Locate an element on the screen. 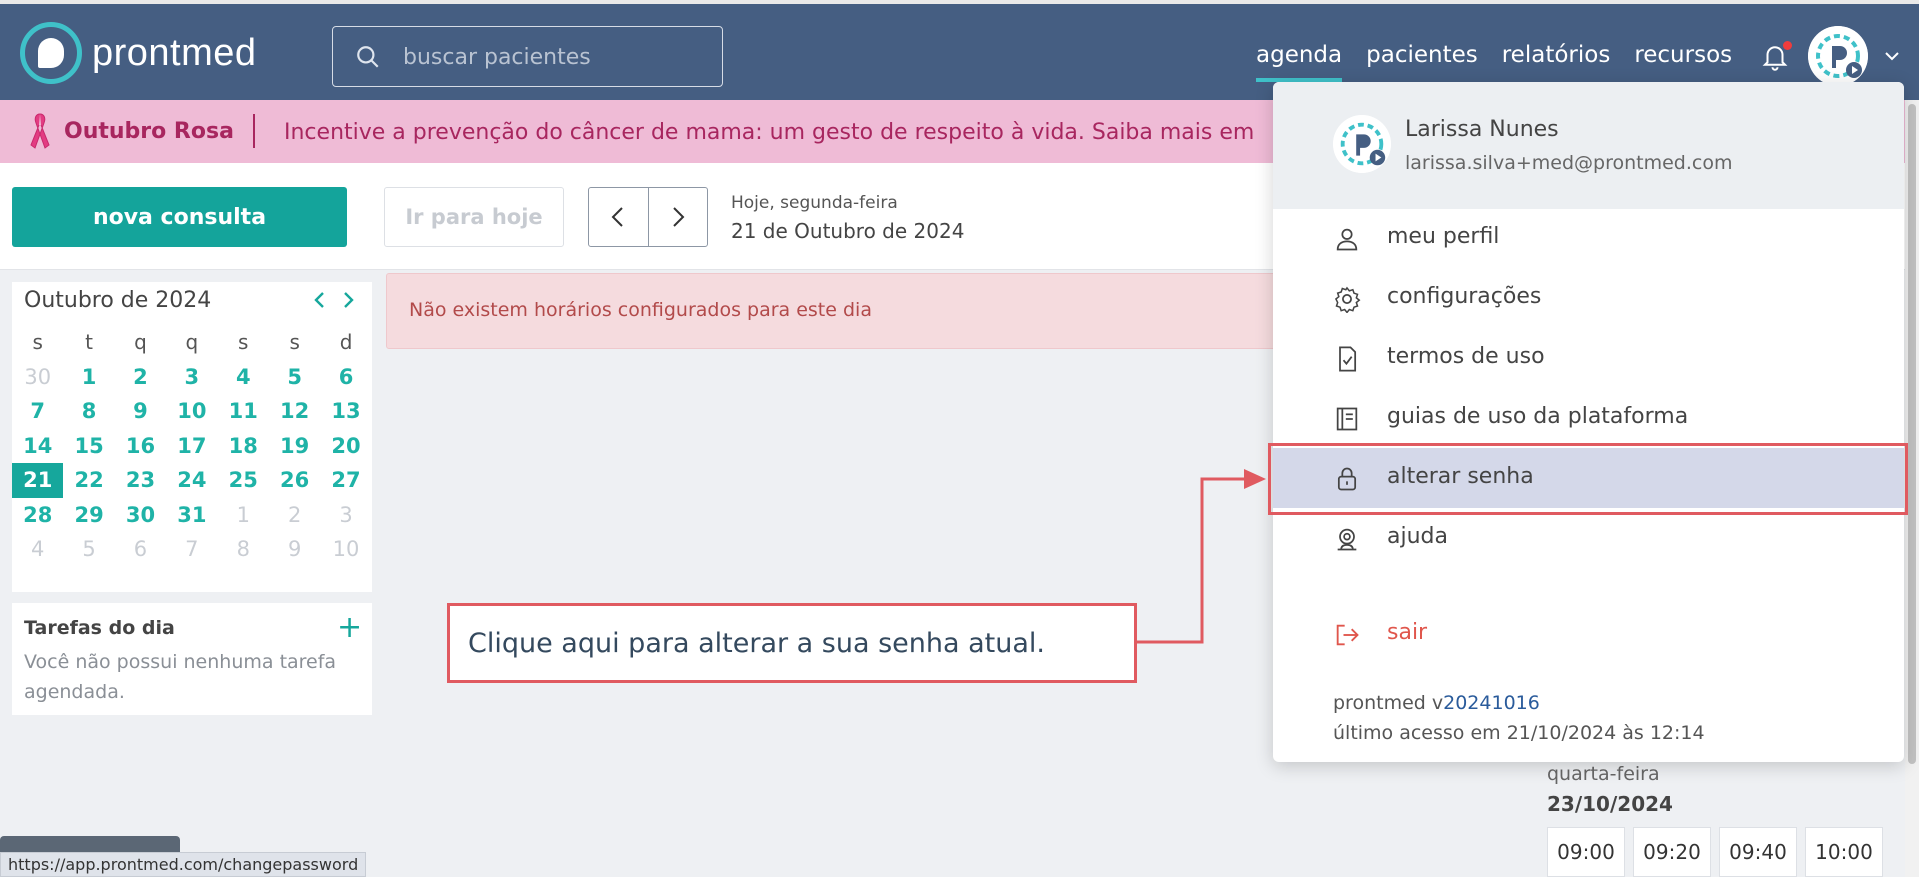 The width and height of the screenshot is (1919, 877). menu-item-termos-de-uso: termos de uso is located at coordinates (1588, 358).